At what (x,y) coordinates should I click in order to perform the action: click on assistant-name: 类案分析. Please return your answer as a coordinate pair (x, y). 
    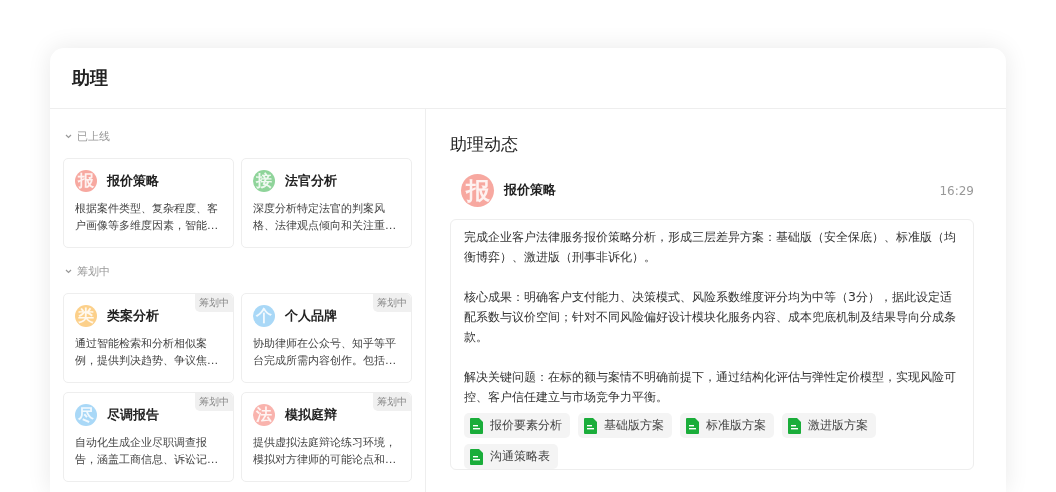
    Looking at the image, I should click on (133, 316).